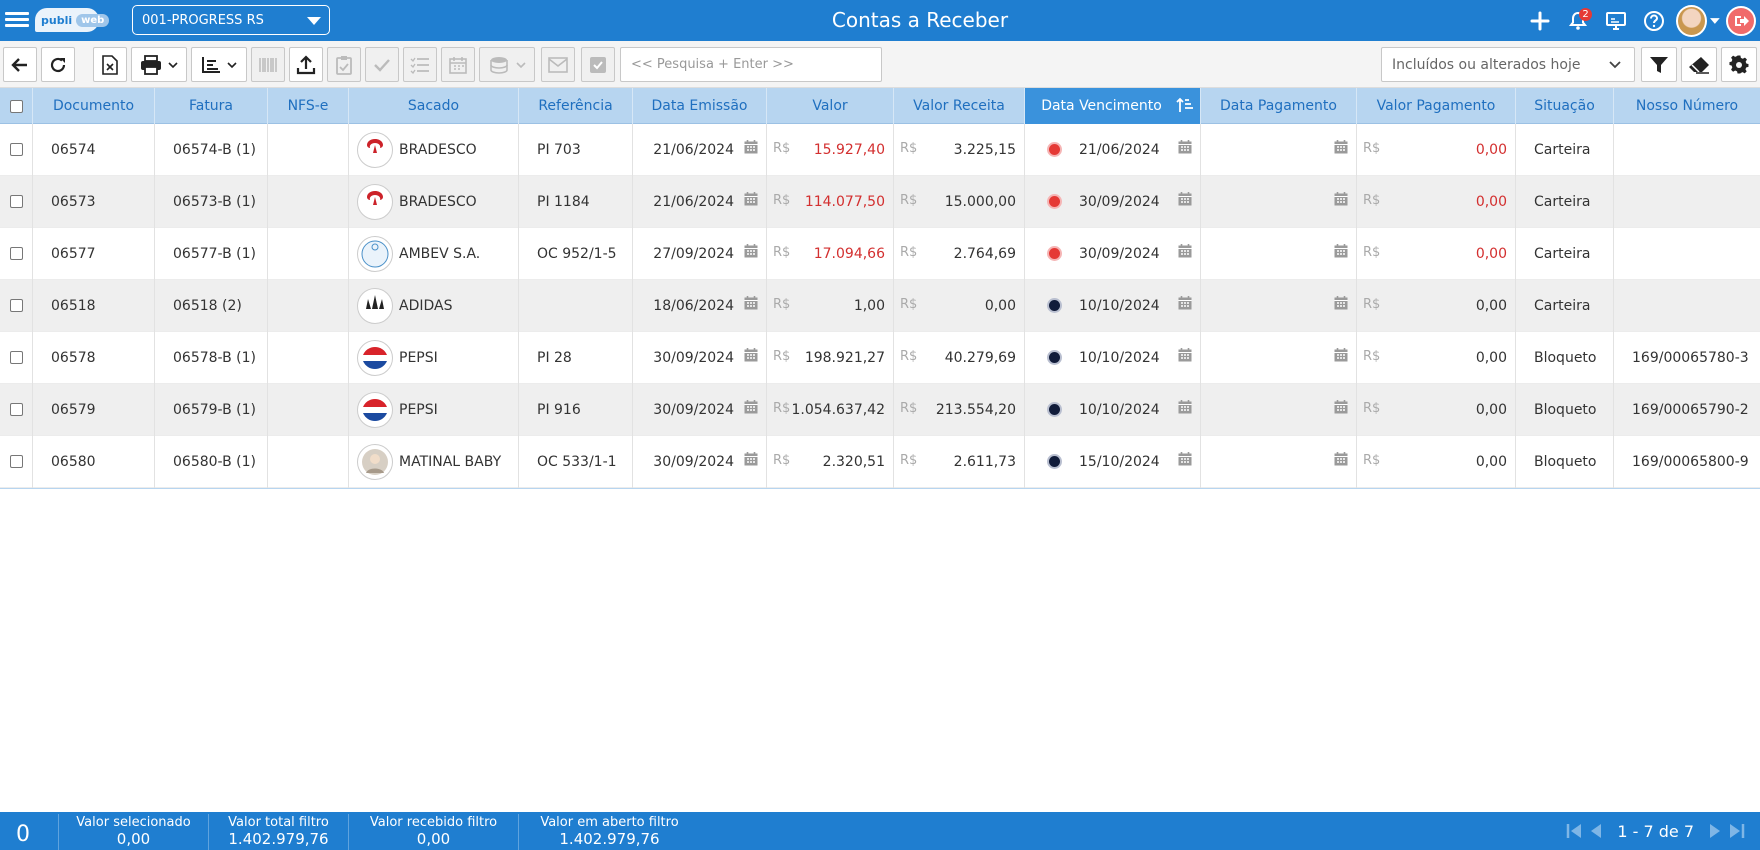 The image size is (1760, 850). I want to click on back-button, so click(20, 64).